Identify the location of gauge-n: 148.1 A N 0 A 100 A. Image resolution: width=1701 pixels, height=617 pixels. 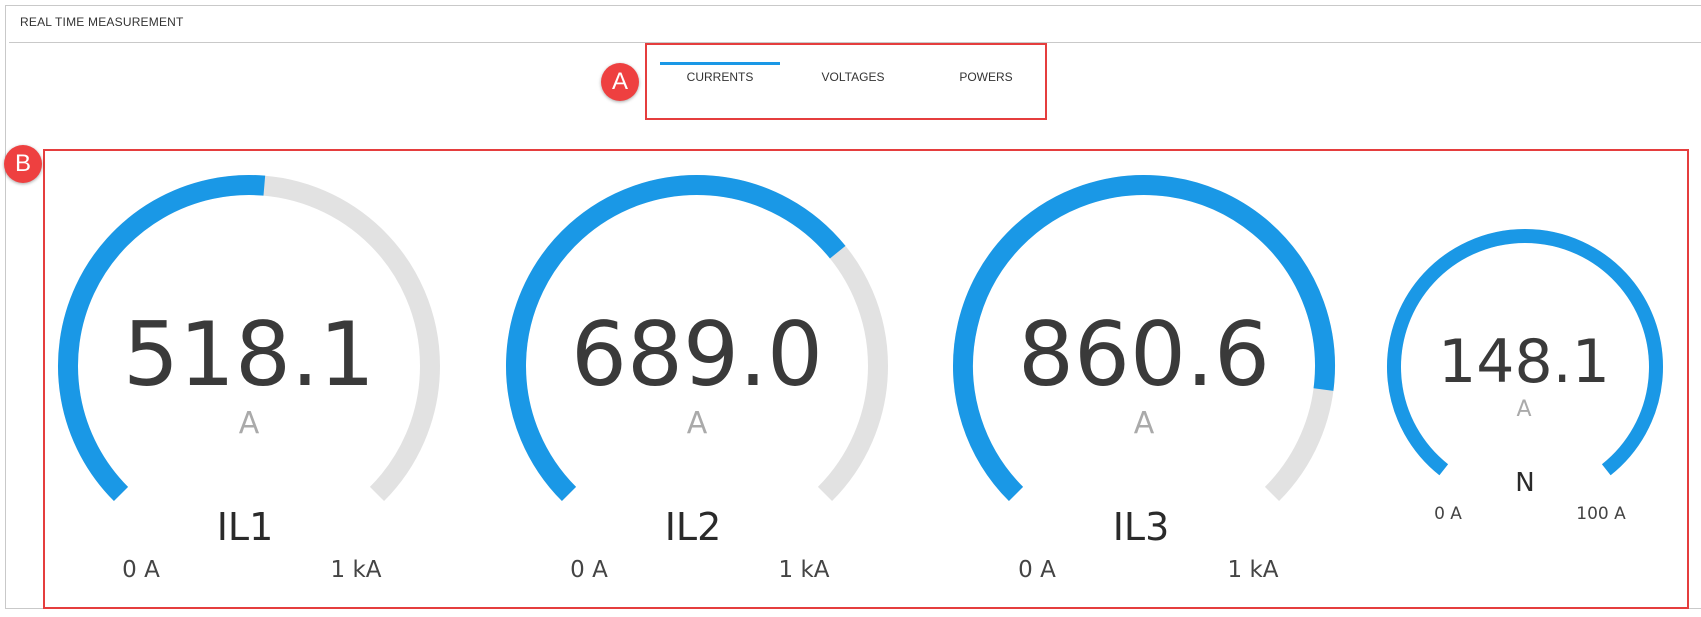
(1525, 376).